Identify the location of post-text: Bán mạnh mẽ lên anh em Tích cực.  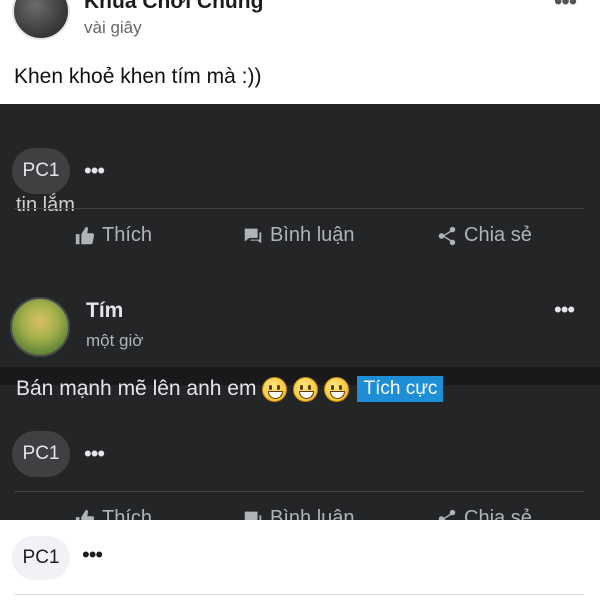
(230, 389).